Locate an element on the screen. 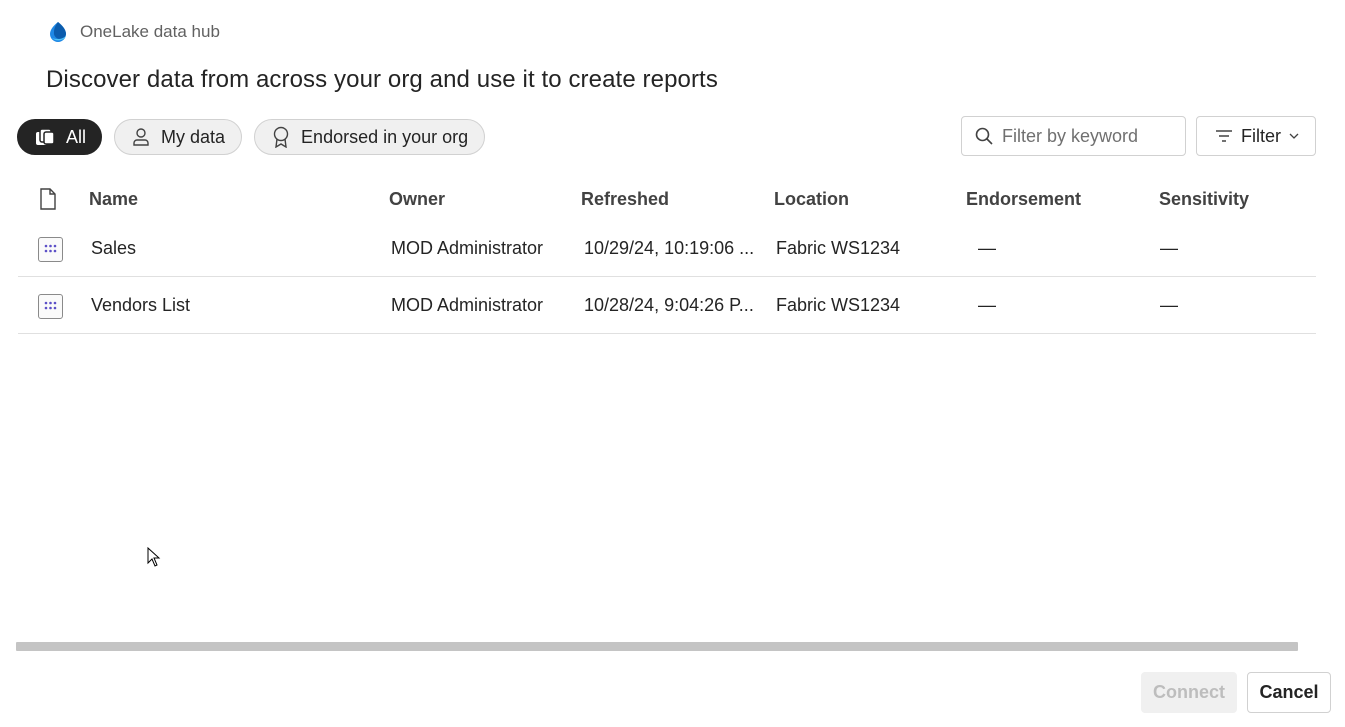 Image resolution: width=1345 pixels, height=727 pixels. filter-button: Filter is located at coordinates (1256, 136).